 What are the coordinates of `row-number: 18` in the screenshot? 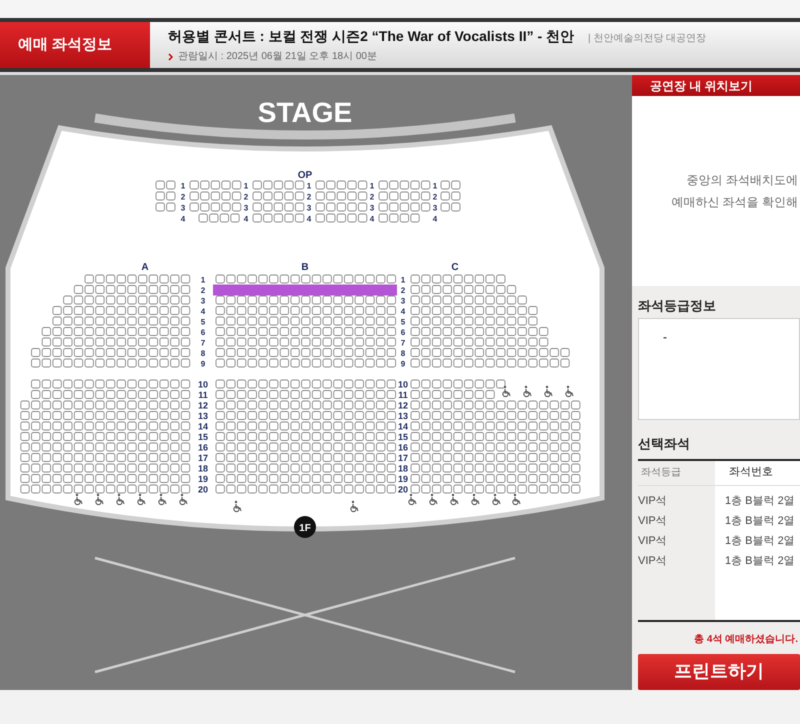 It's located at (403, 469).